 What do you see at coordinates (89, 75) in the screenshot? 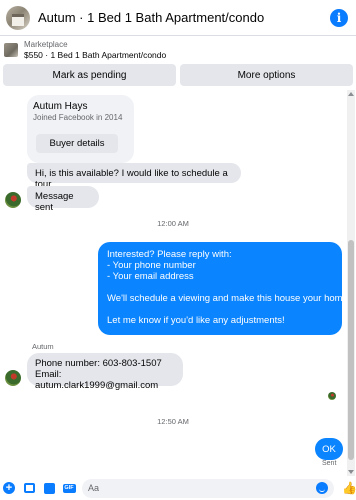
I see `mark-as-pending-button: Mark as pending` at bounding box center [89, 75].